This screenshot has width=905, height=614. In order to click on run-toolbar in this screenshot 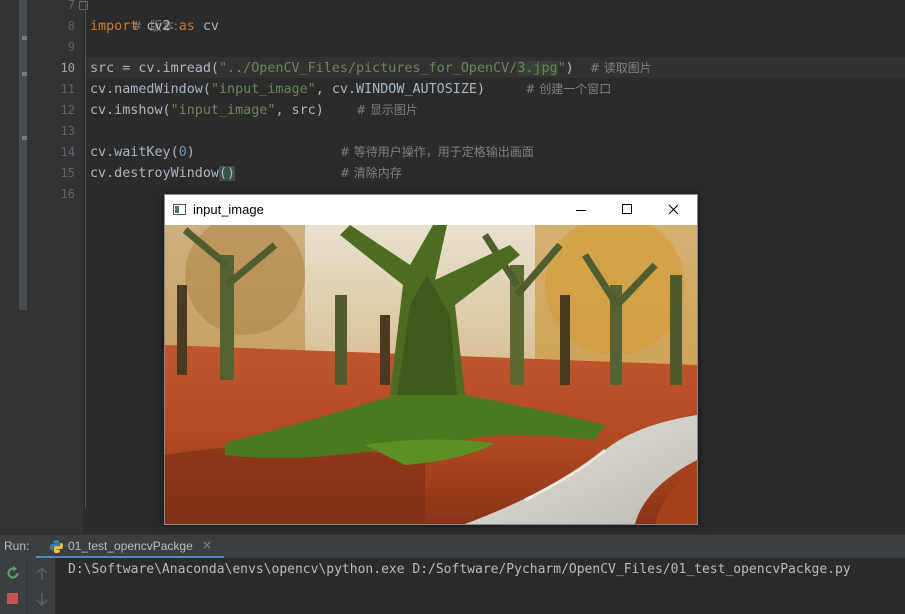, I will do `click(13, 586)`.